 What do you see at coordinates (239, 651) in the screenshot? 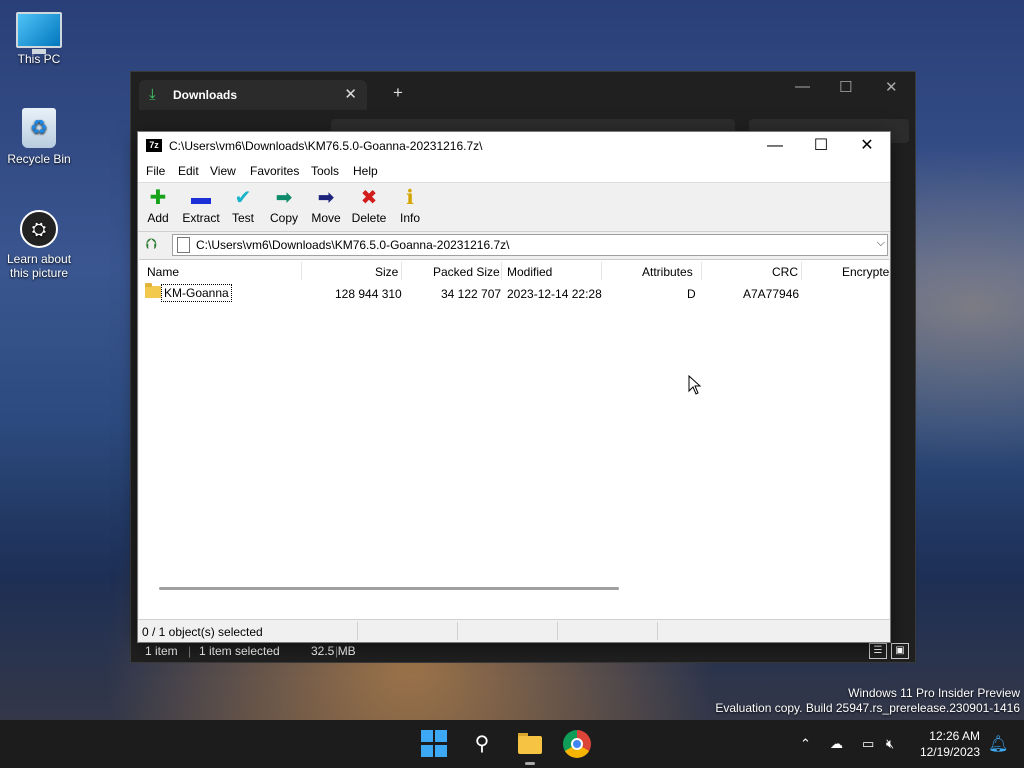
I see `status-selected: 1 item selected` at bounding box center [239, 651].